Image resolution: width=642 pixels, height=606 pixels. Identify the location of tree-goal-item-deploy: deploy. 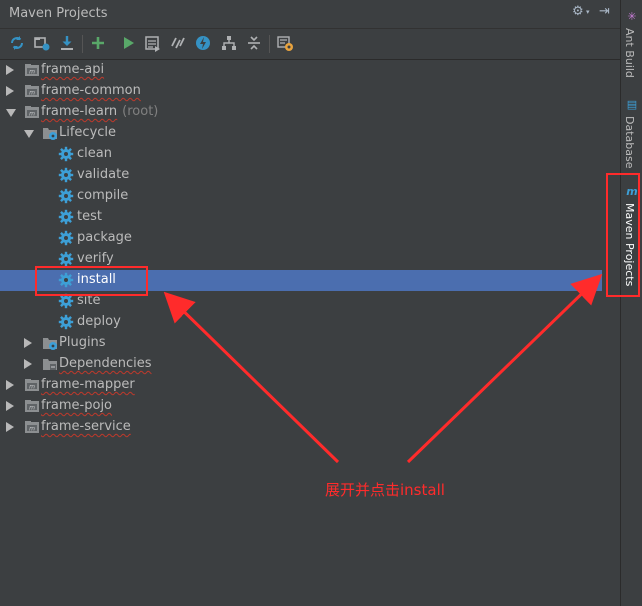
(301, 322).